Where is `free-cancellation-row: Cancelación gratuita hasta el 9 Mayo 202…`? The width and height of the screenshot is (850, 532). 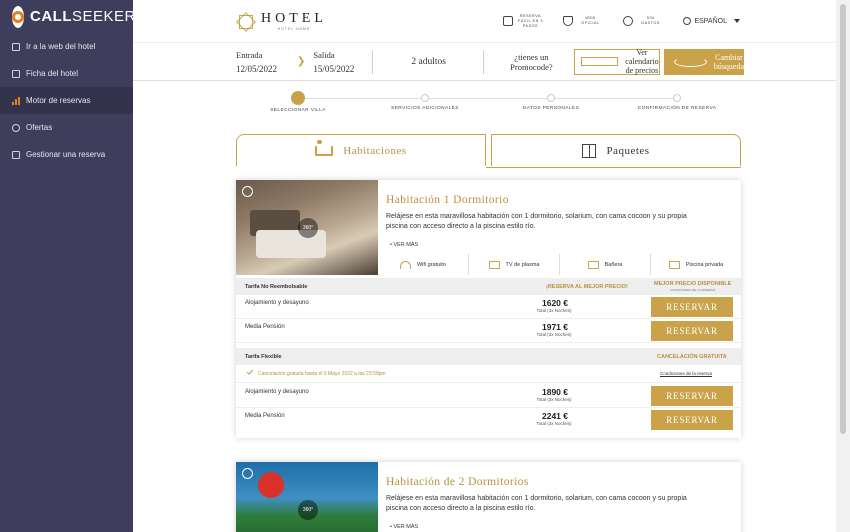
free-cancellation-row: Cancelación gratuita hasta el 9 Mayo 202… is located at coordinates (488, 374).